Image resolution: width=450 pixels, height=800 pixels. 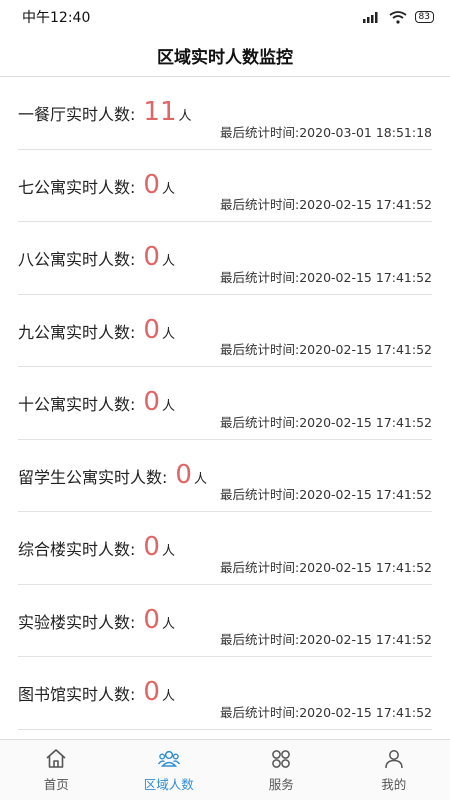 I want to click on area-label: 留学生公寓实时人数:, so click(x=93, y=477).